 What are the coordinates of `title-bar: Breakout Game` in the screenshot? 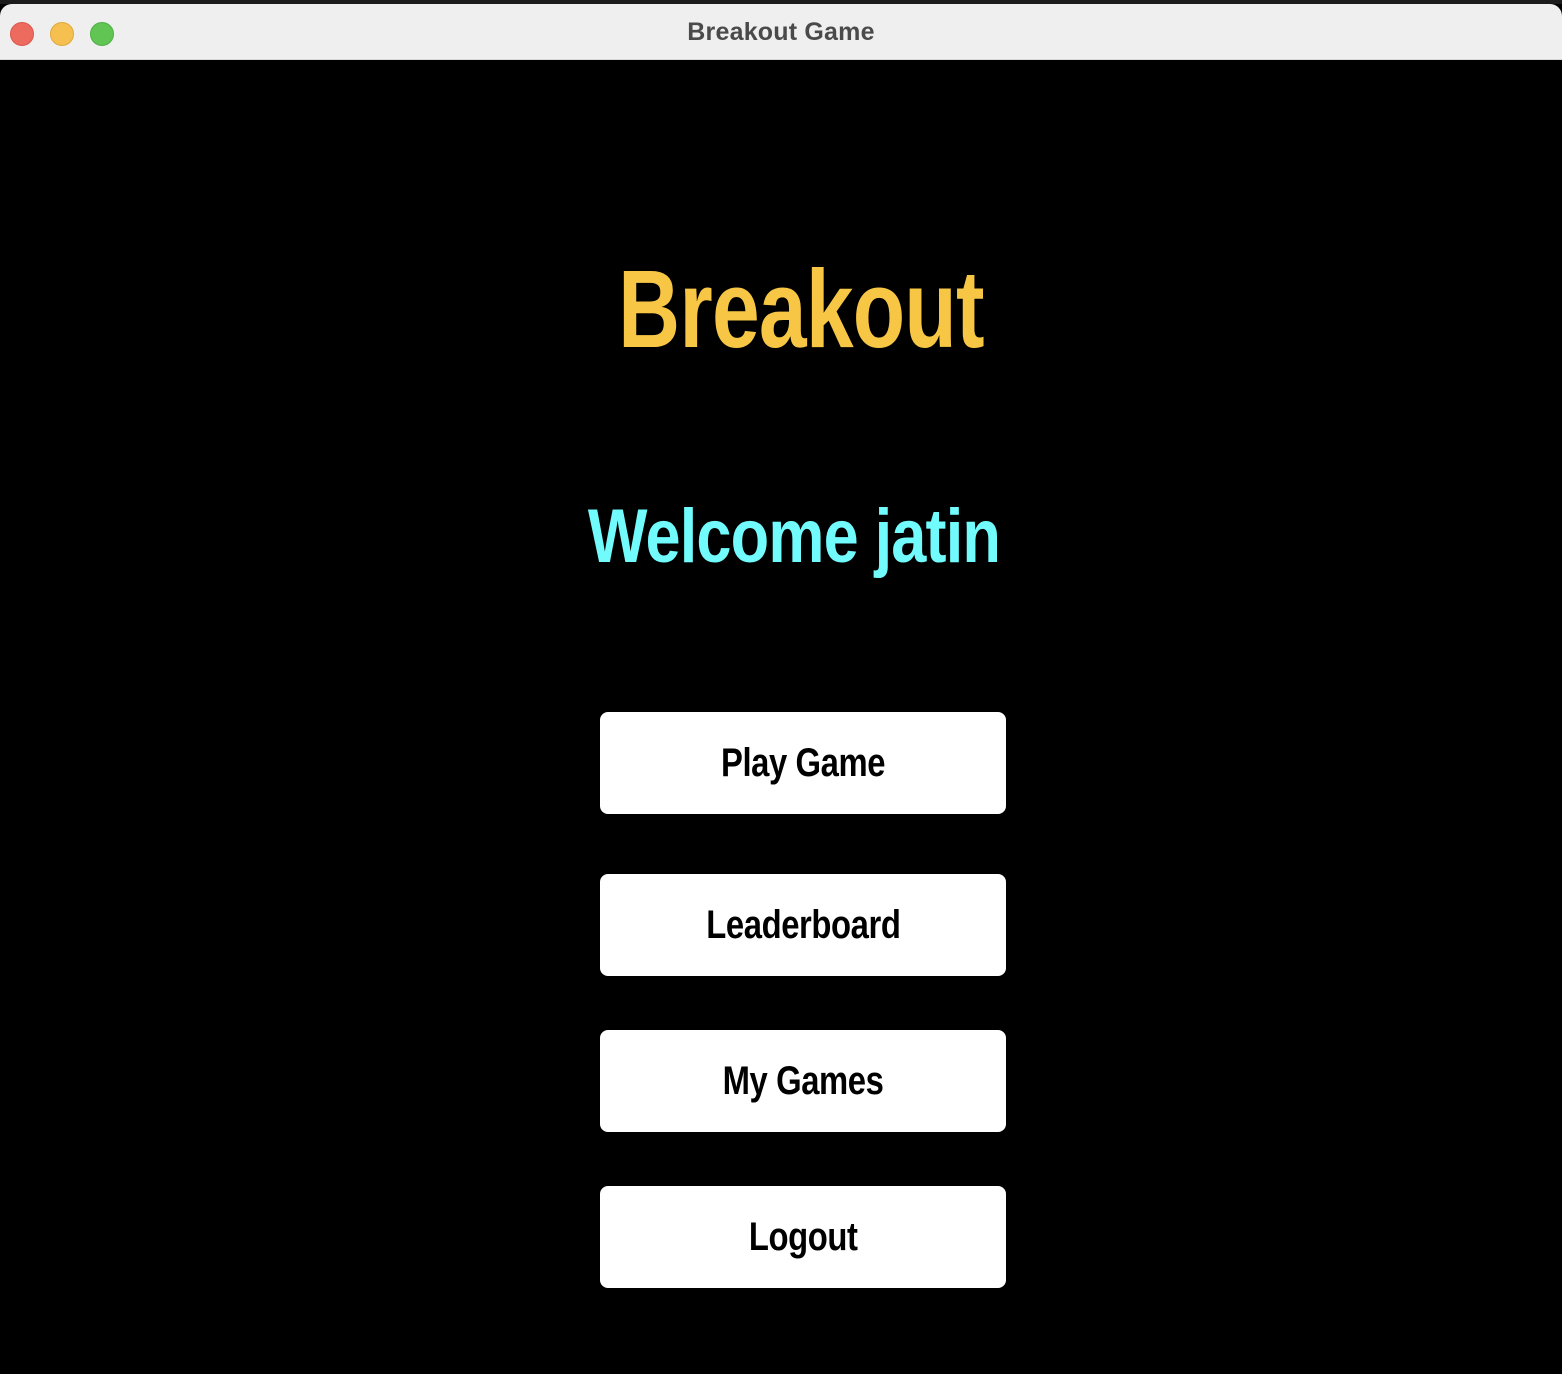 It's located at (781, 32).